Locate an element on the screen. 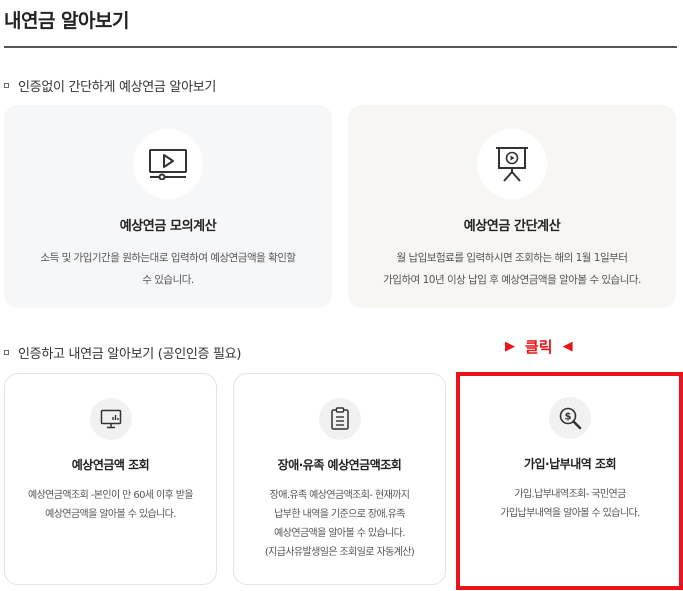  desc-line: 가입.납부내역조회- 국민연금 is located at coordinates (570, 494).